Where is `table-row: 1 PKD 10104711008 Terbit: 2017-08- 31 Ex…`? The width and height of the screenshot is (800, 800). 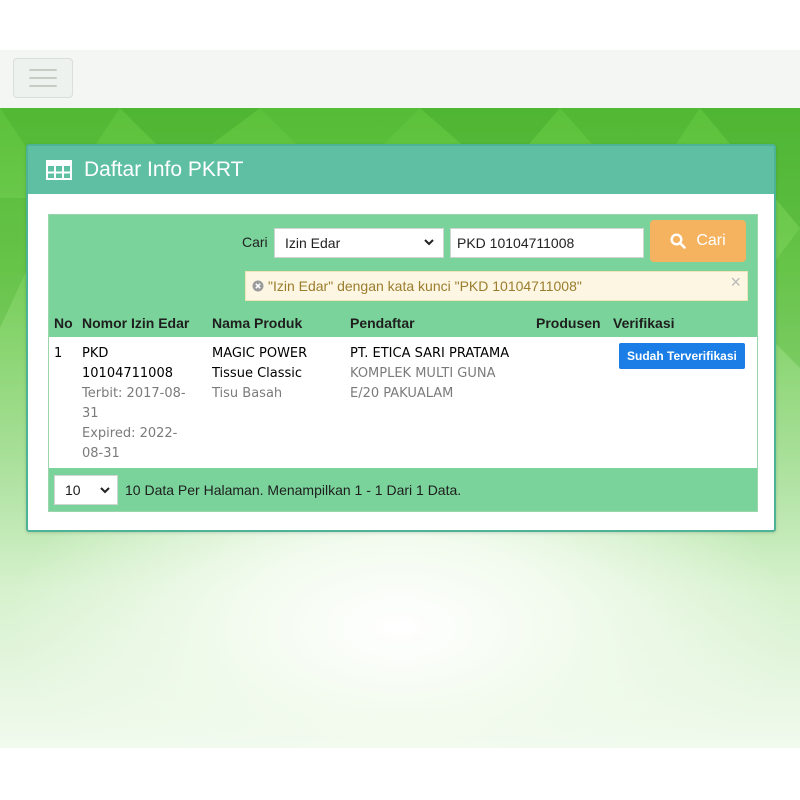 table-row: 1 PKD 10104711008 Terbit: 2017-08- 31 Ex… is located at coordinates (403, 403).